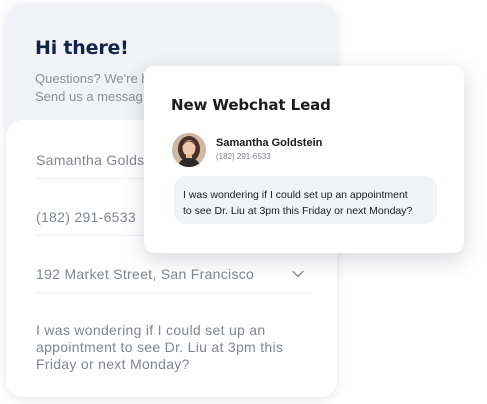 The image size is (487, 404). I want to click on user-photo-icon, so click(189, 150).